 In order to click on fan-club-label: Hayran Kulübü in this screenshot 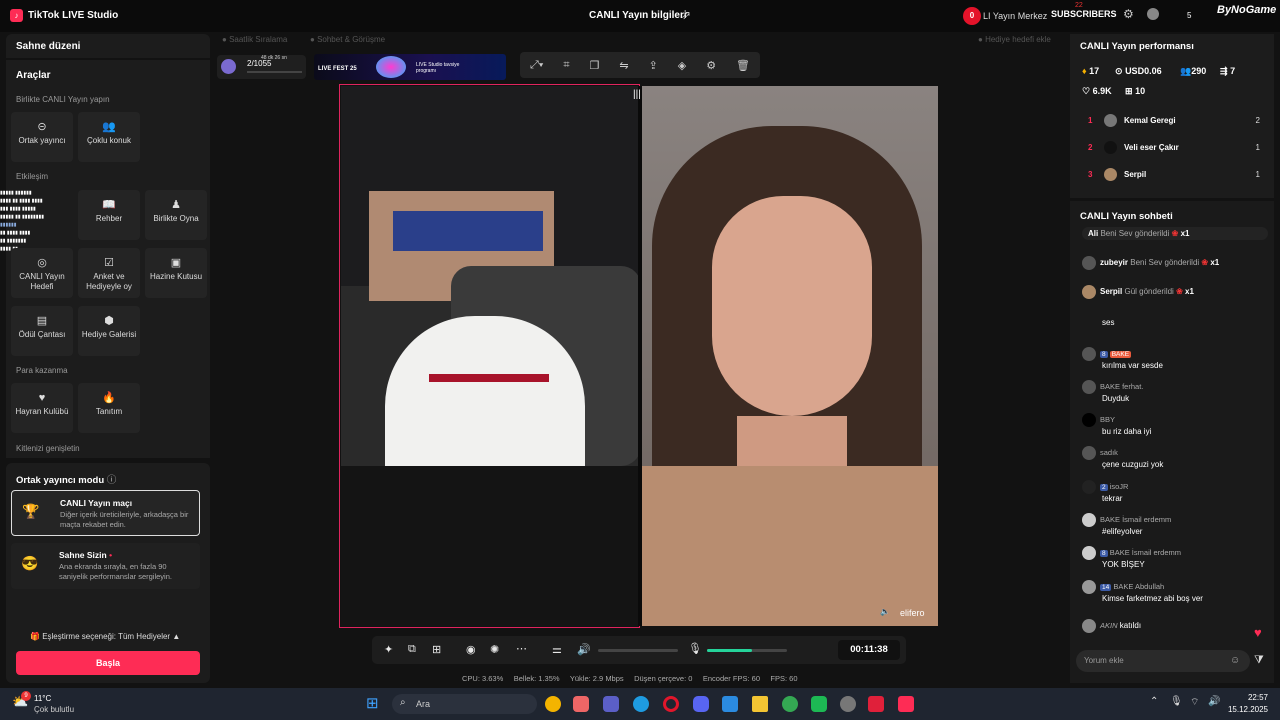, I will do `click(42, 411)`.